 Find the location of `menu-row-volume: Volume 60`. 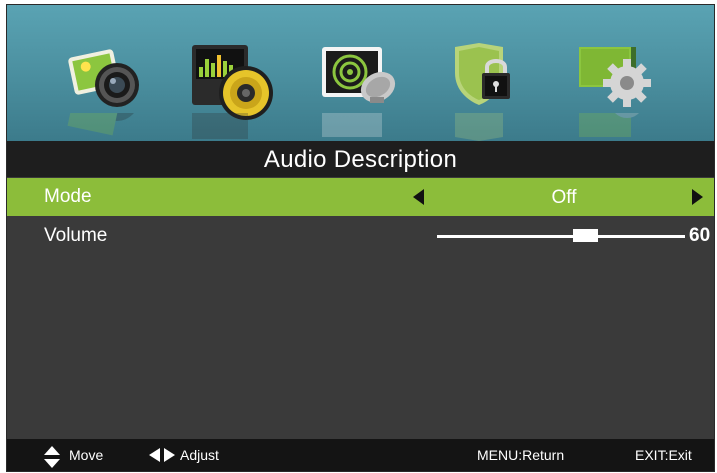

menu-row-volume: Volume 60 is located at coordinates (360, 236).